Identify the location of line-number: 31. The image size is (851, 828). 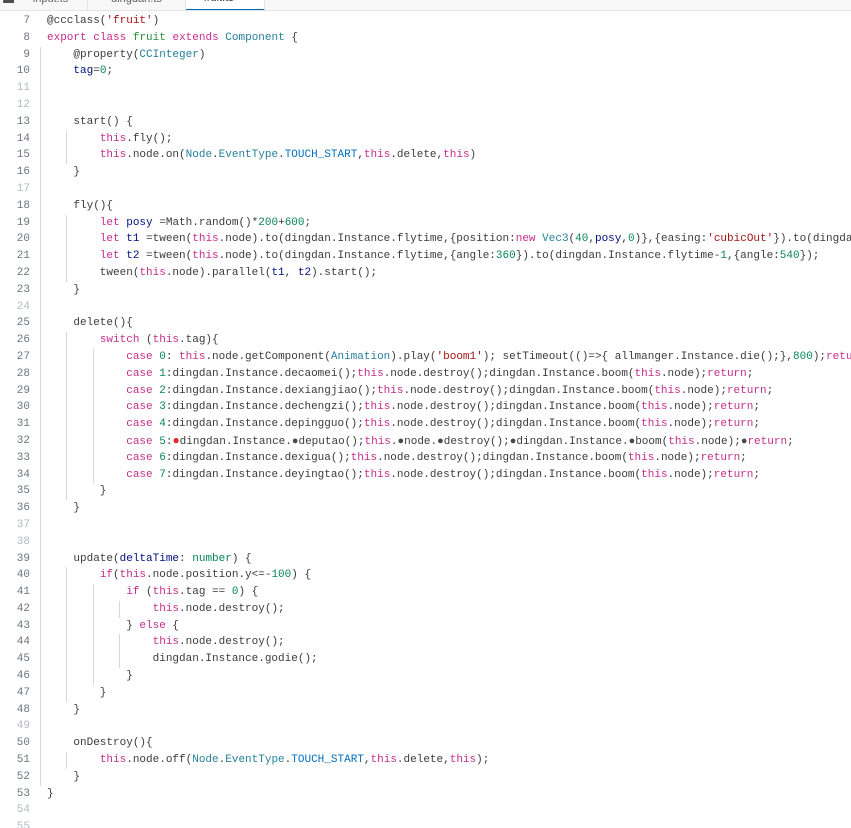
(20, 424).